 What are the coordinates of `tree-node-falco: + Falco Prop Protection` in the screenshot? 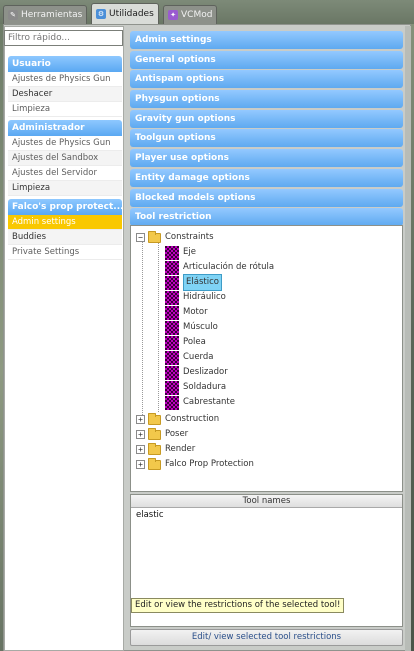 It's located at (195, 464).